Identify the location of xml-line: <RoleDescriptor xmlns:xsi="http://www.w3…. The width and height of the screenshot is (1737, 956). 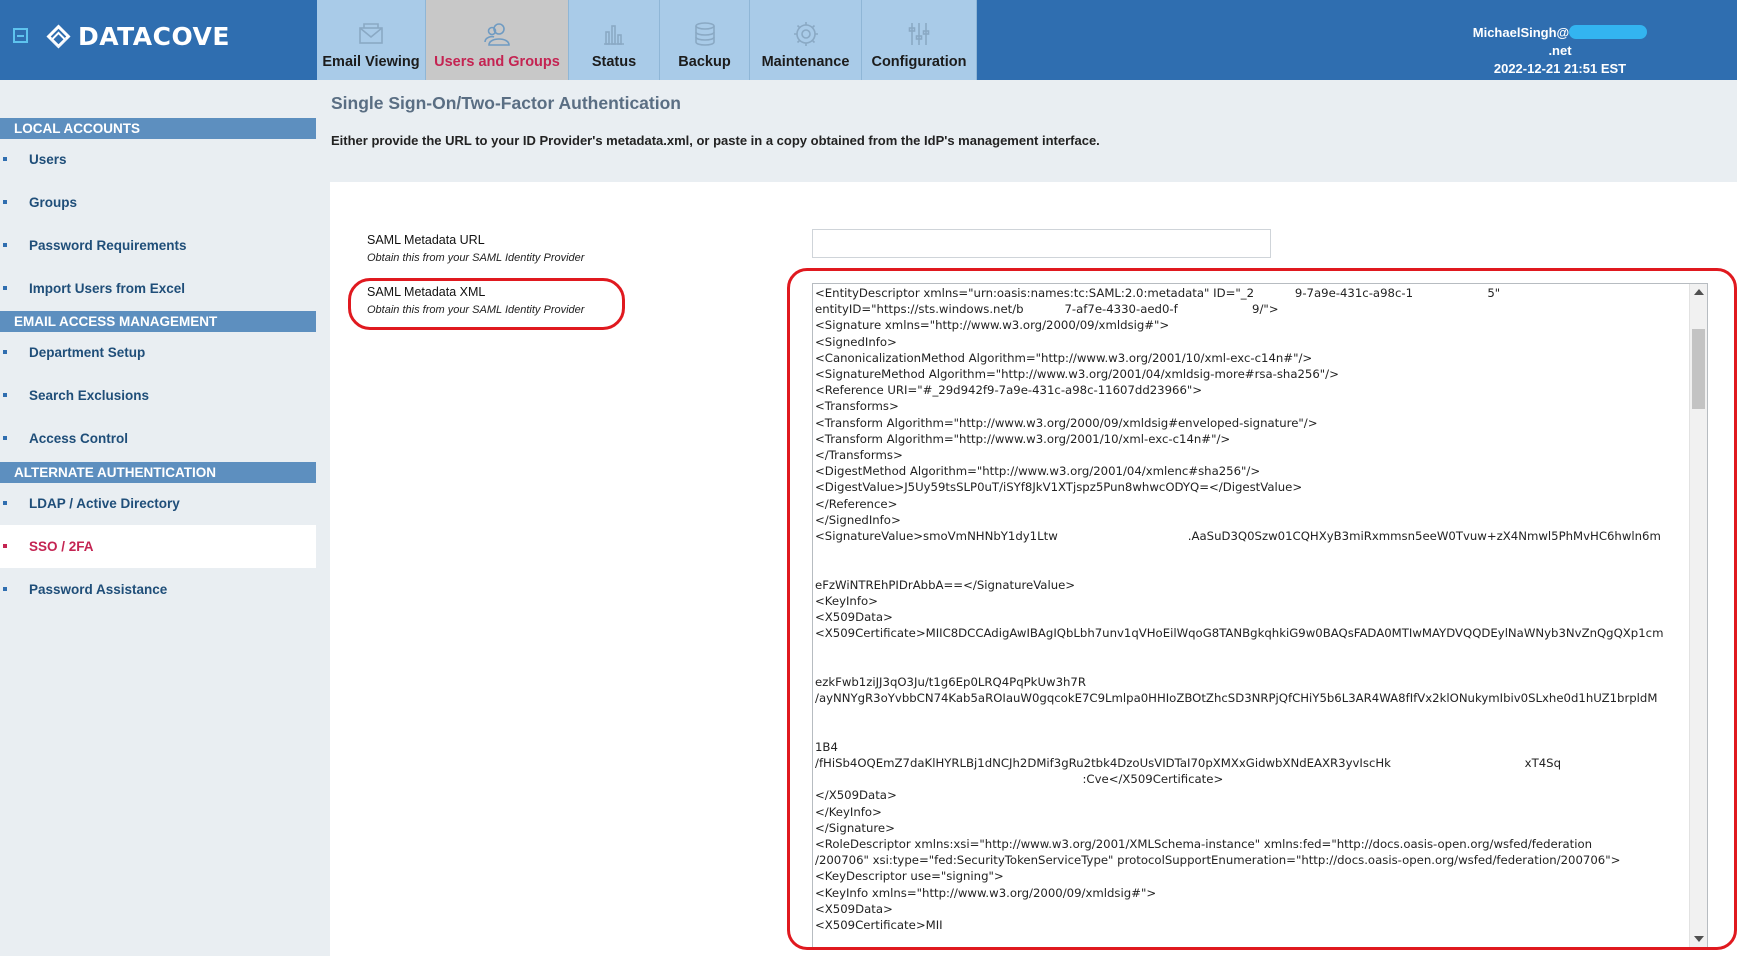
(1204, 843).